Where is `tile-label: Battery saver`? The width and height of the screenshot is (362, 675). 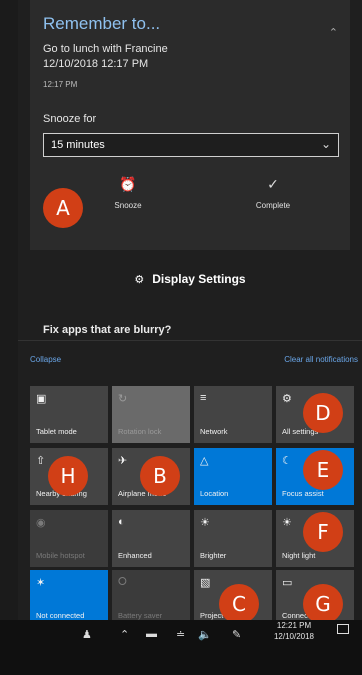
tile-label: Battery saver is located at coordinates (140, 615).